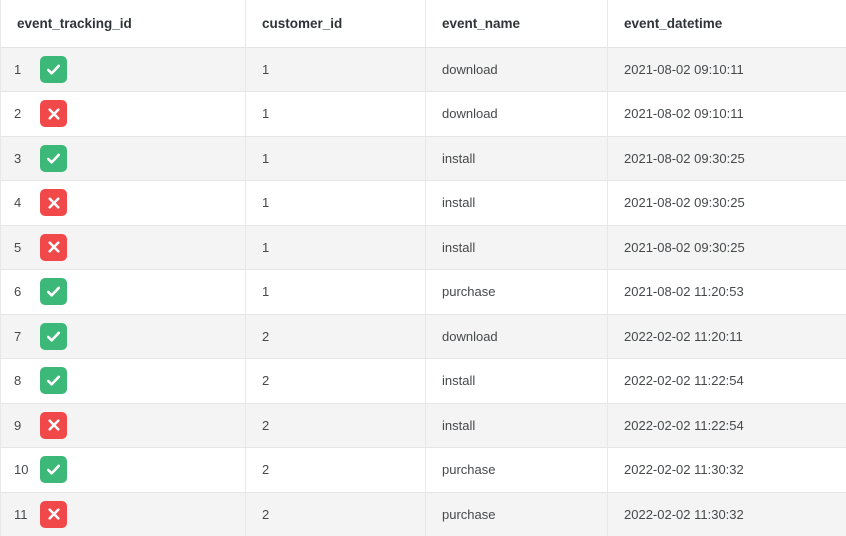 The image size is (846, 536). I want to click on cell-event-tracking-id: 2, so click(123, 114).